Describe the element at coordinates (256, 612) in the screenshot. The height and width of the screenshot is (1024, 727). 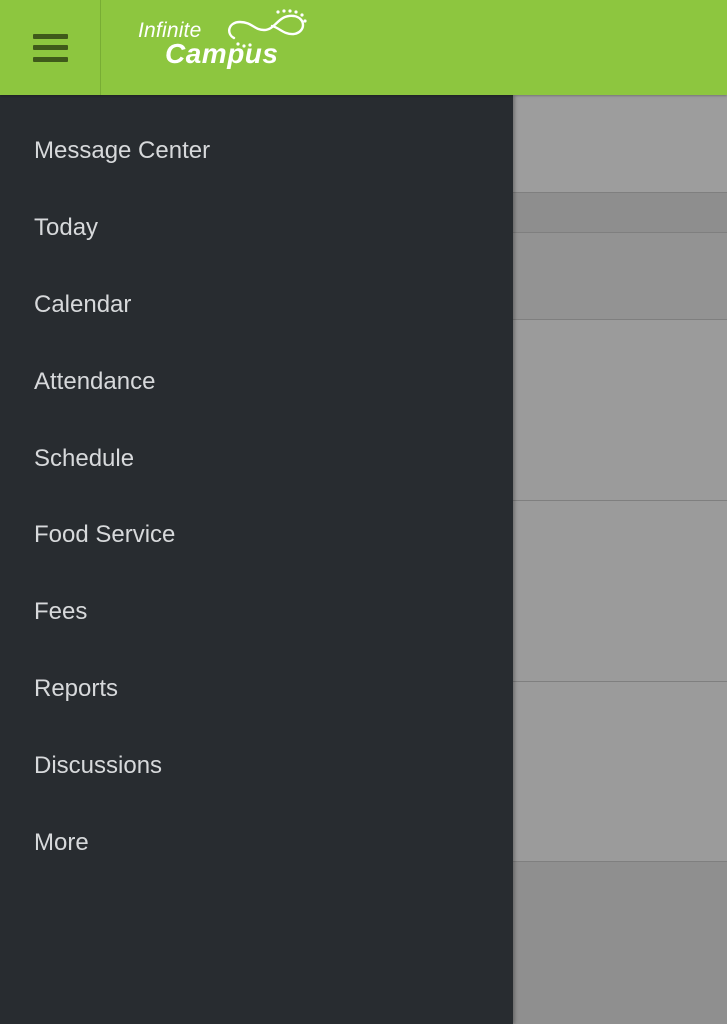
I see `nav-item-fees: Fees` at that location.